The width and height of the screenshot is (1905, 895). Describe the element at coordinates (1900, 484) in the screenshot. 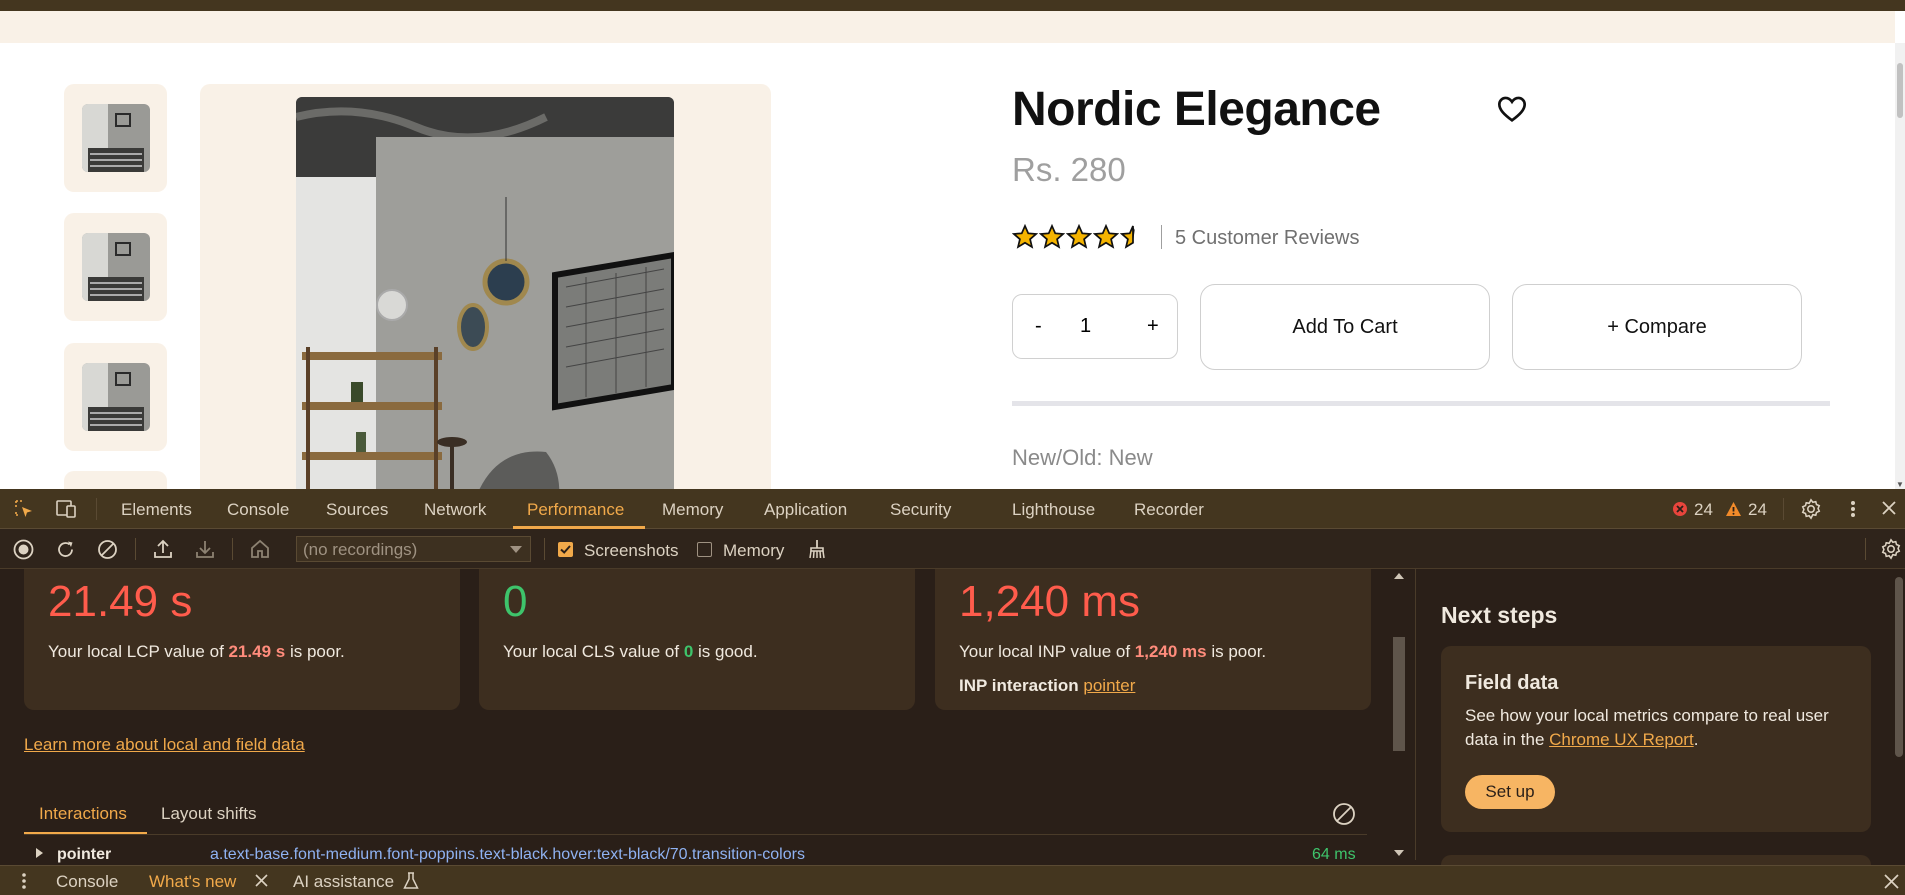

I see `scroll-down-icon: ▼` at that location.